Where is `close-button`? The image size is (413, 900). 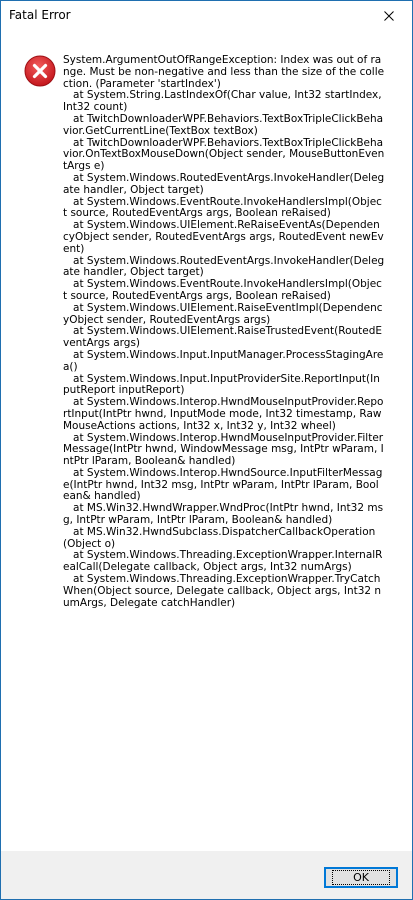 close-button is located at coordinates (389, 16).